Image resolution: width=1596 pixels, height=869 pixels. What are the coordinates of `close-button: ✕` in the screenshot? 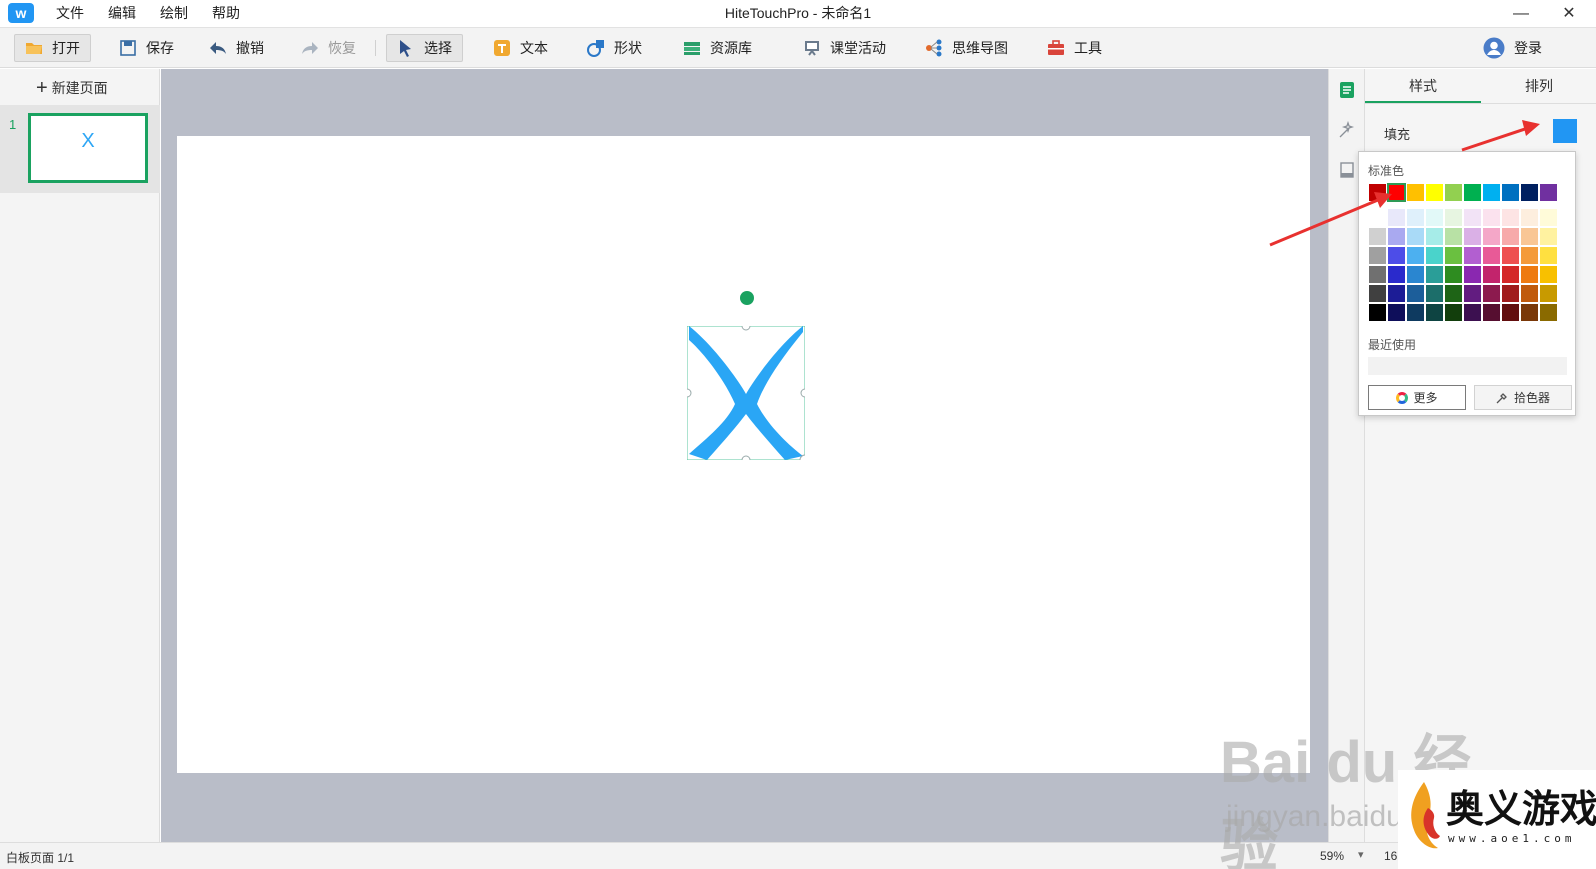 It's located at (1569, 13).